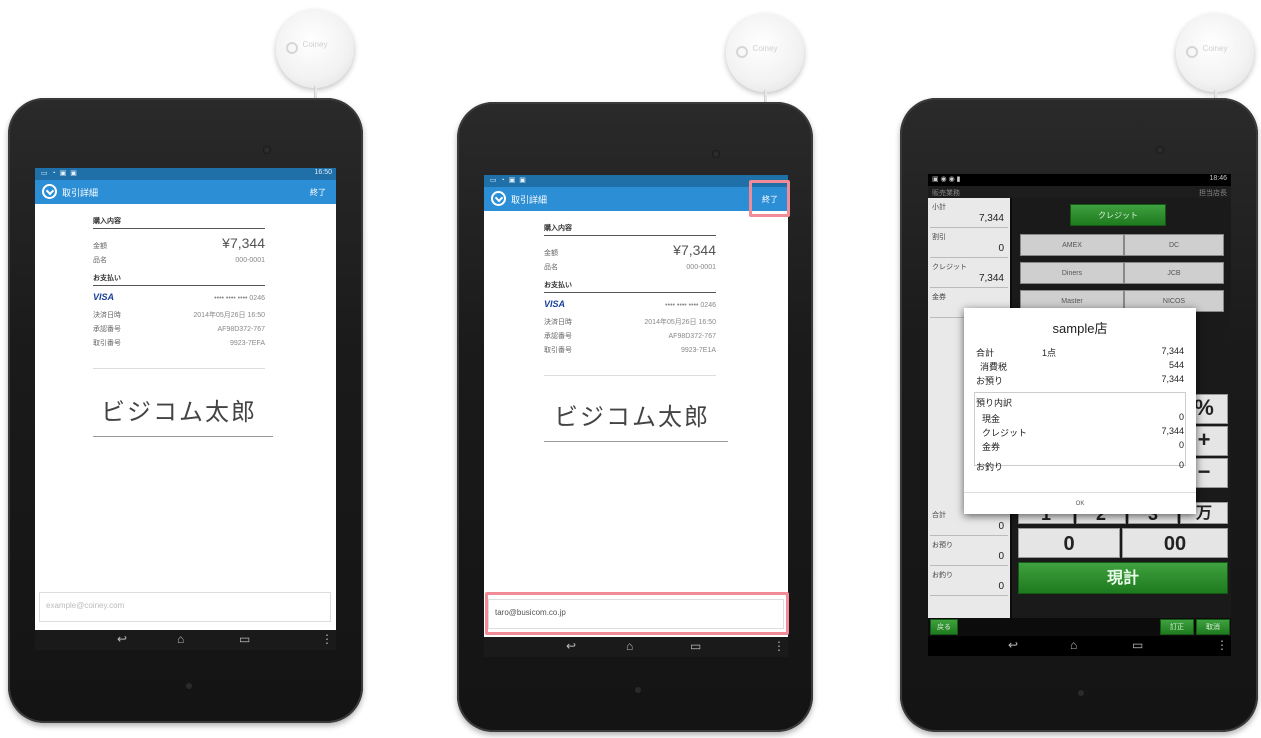 This screenshot has height=738, width=1261. Describe the element at coordinates (529, 200) in the screenshot. I see `page-title: 取引詳細` at that location.